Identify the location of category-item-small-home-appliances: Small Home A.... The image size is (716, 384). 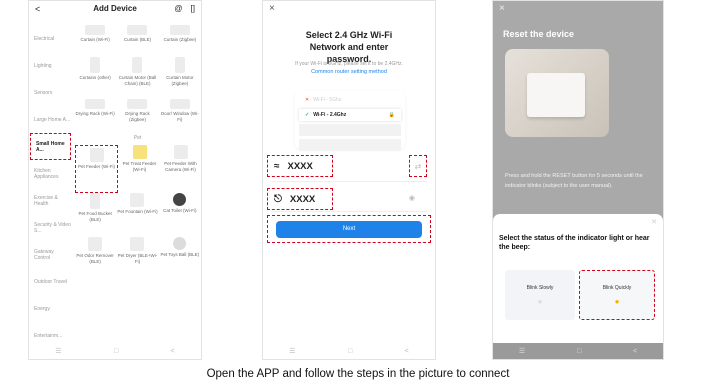
(50, 146).